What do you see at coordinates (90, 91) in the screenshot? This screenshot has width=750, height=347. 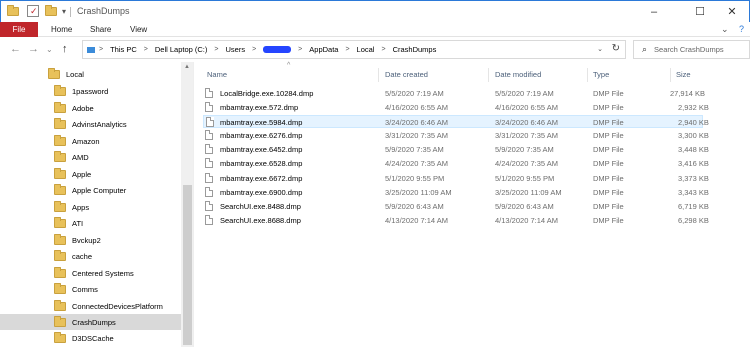 I see `tree-item-1password: 1password` at bounding box center [90, 91].